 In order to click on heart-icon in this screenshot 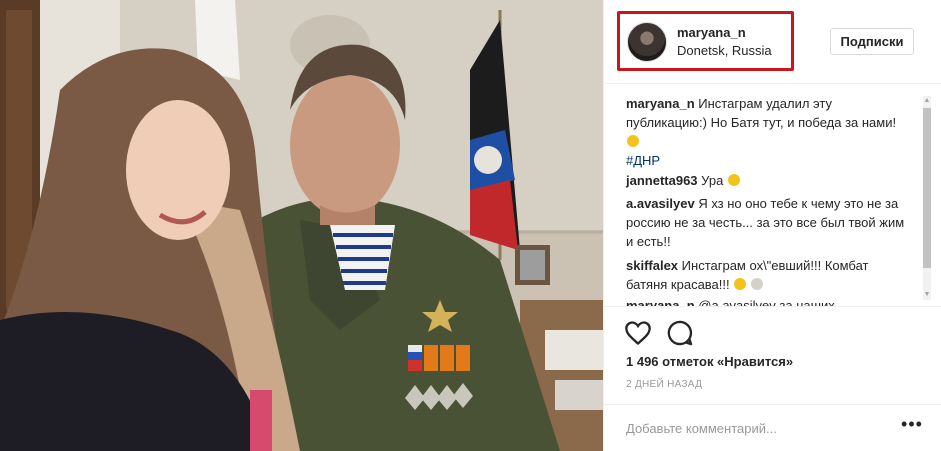, I will do `click(638, 333)`.